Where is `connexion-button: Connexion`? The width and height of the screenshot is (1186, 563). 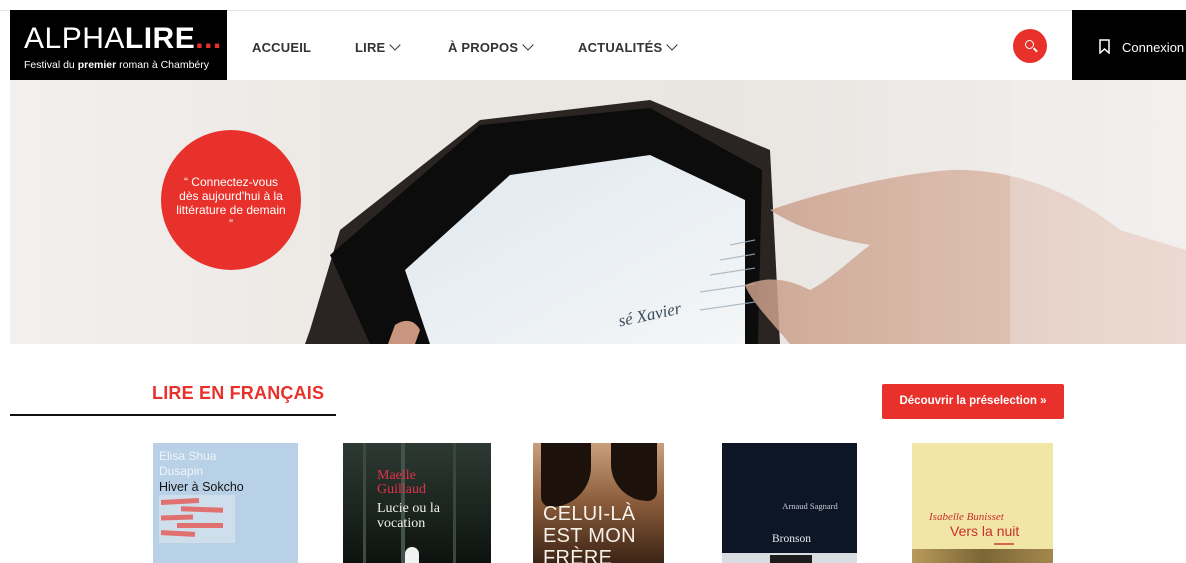 connexion-button: Connexion is located at coordinates (1129, 45).